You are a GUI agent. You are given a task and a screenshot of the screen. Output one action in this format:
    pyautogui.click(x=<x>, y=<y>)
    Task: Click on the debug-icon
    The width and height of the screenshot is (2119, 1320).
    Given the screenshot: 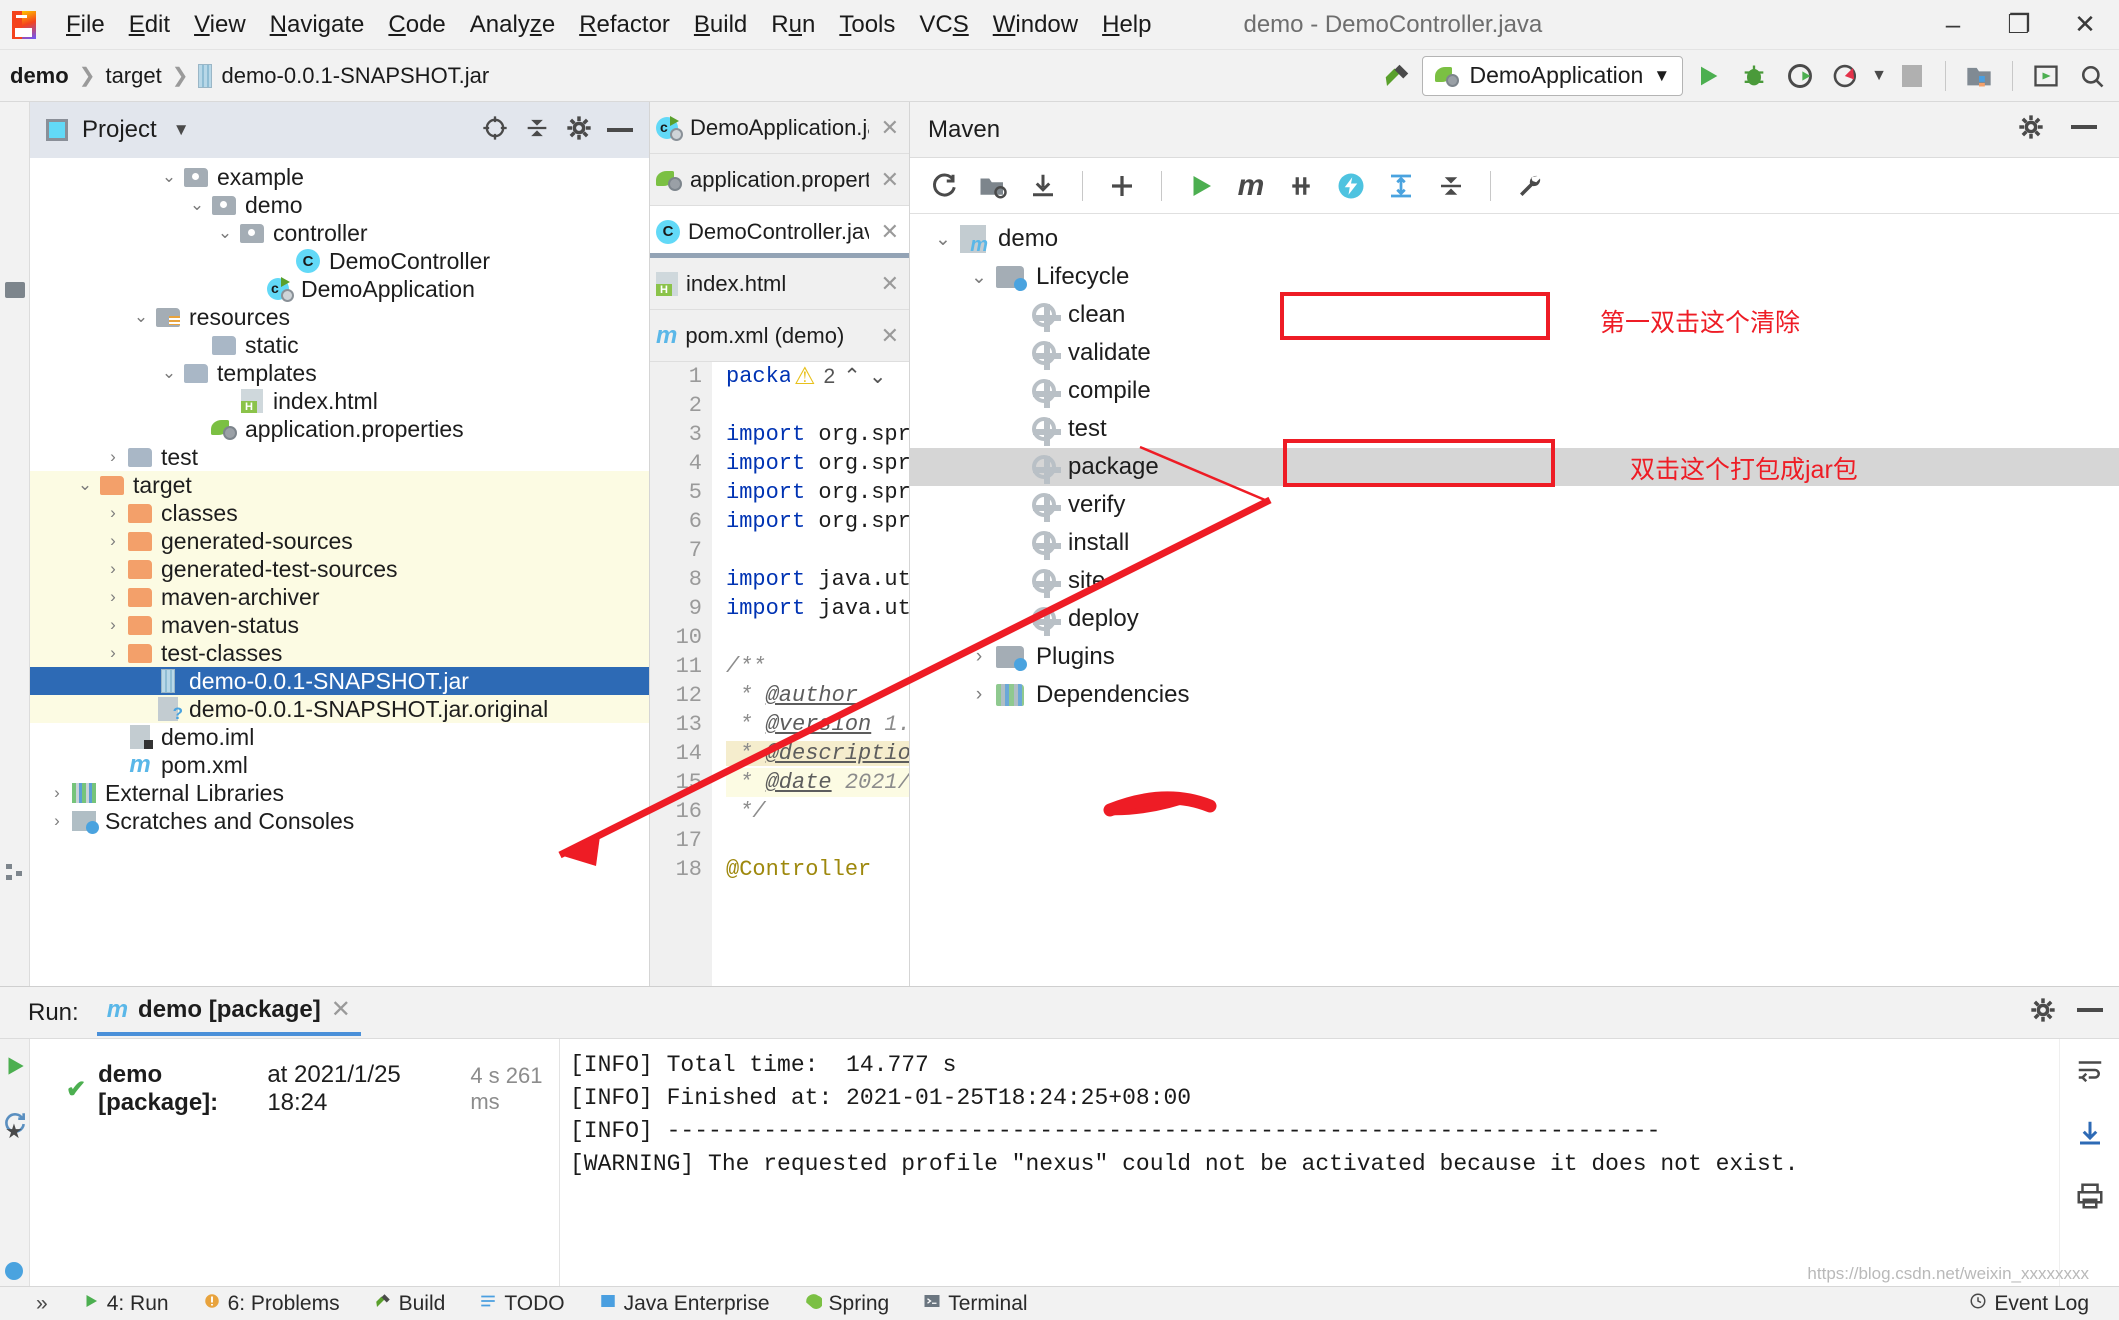 What is the action you would take?
    pyautogui.click(x=1754, y=76)
    